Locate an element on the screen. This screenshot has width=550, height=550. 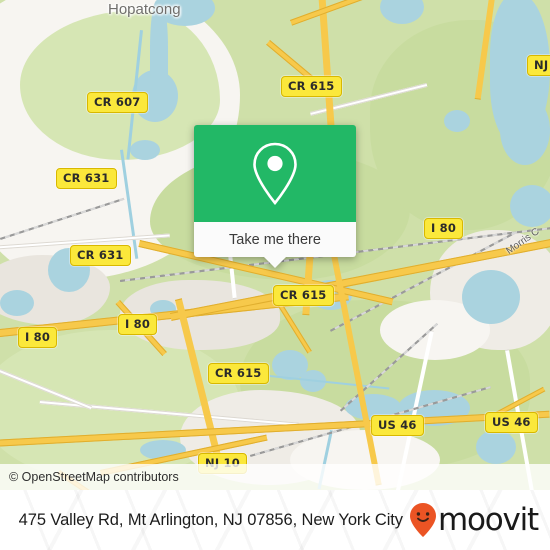
map-attribution-bar: © OpenStreetMap contributors is located at coordinates (275, 477).